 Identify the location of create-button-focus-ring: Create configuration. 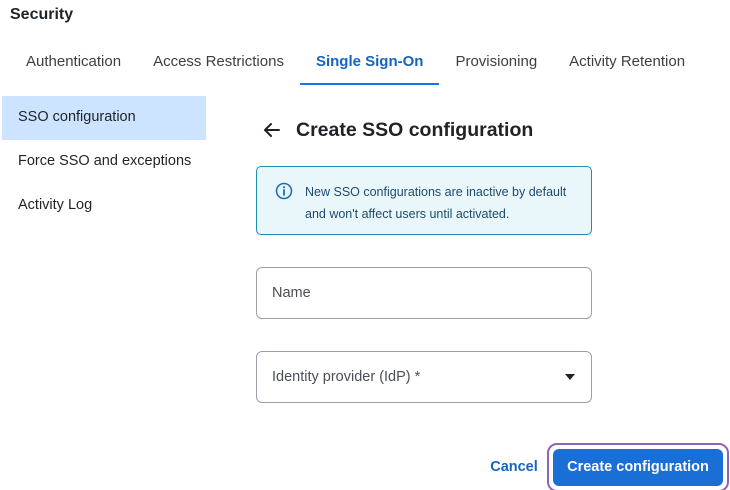
(638, 466).